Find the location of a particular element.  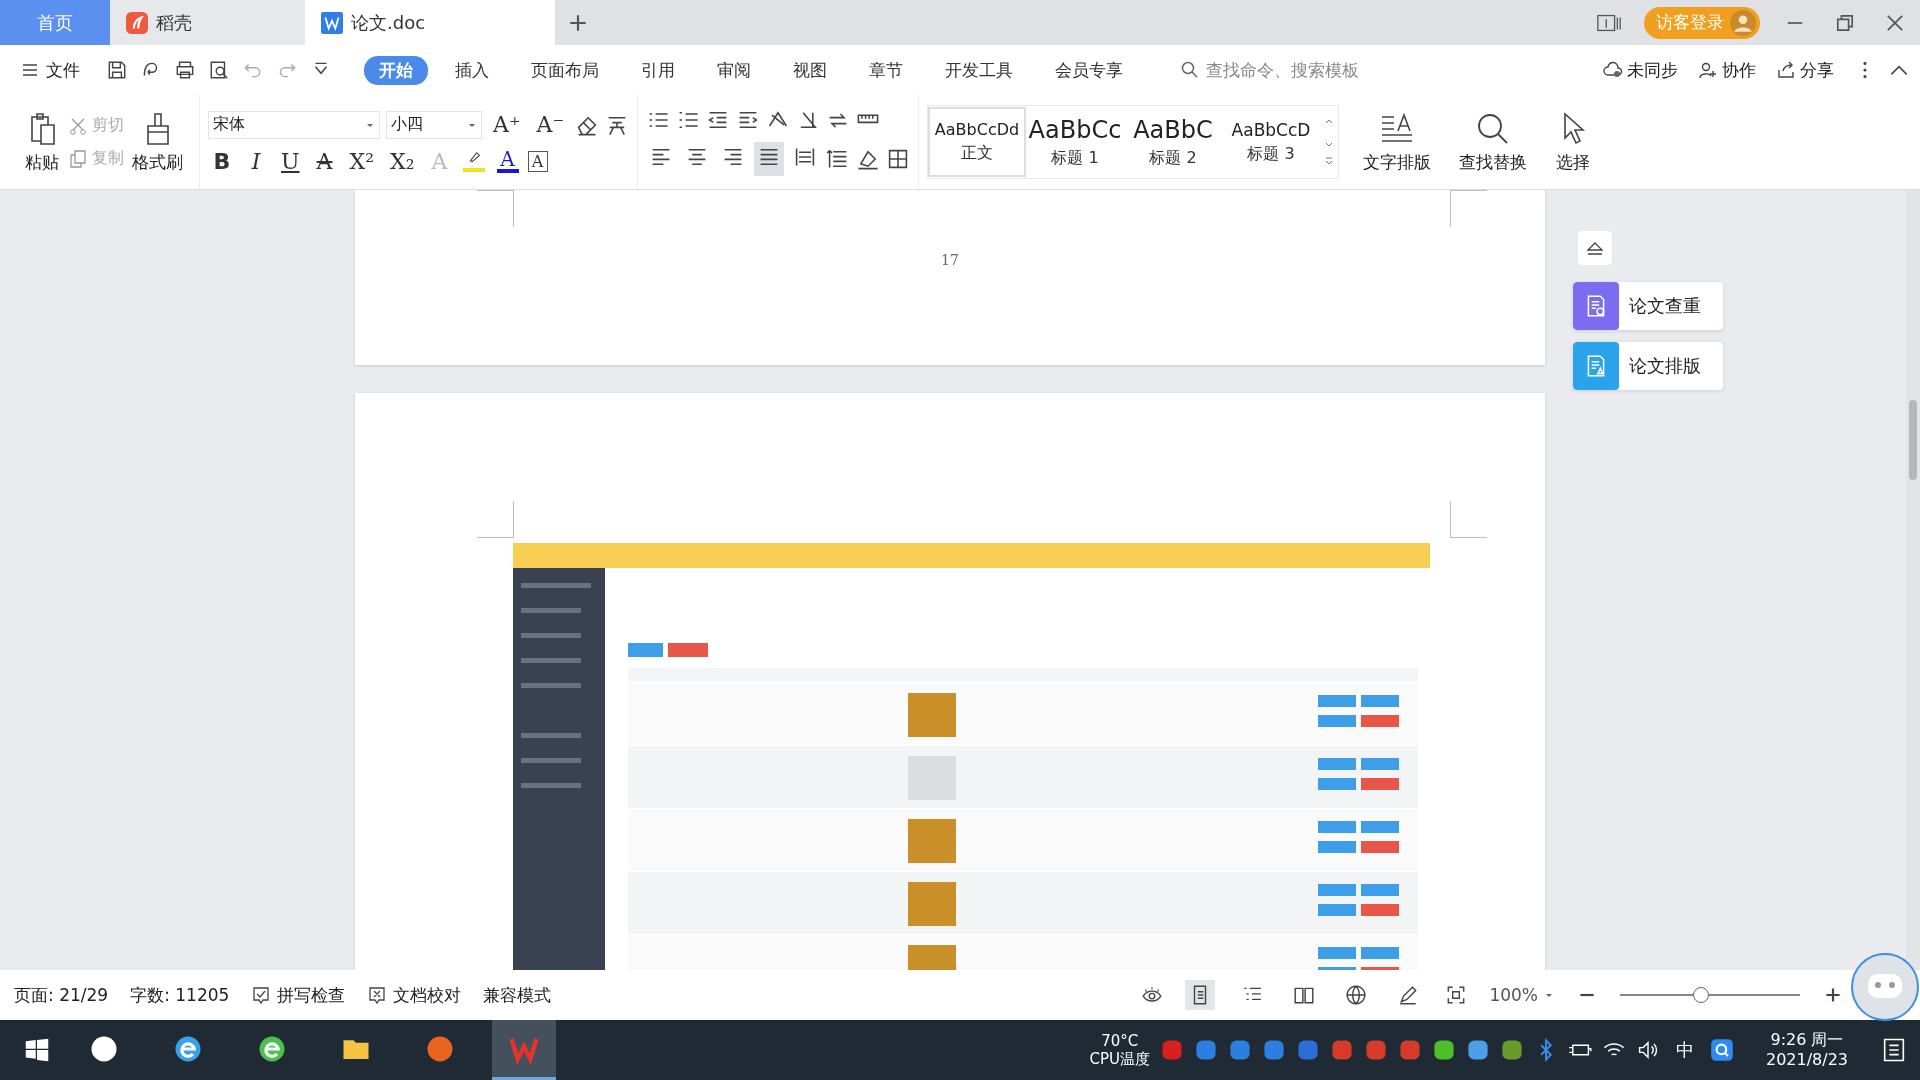

paragraph-tool-icon is located at coordinates (898, 159).